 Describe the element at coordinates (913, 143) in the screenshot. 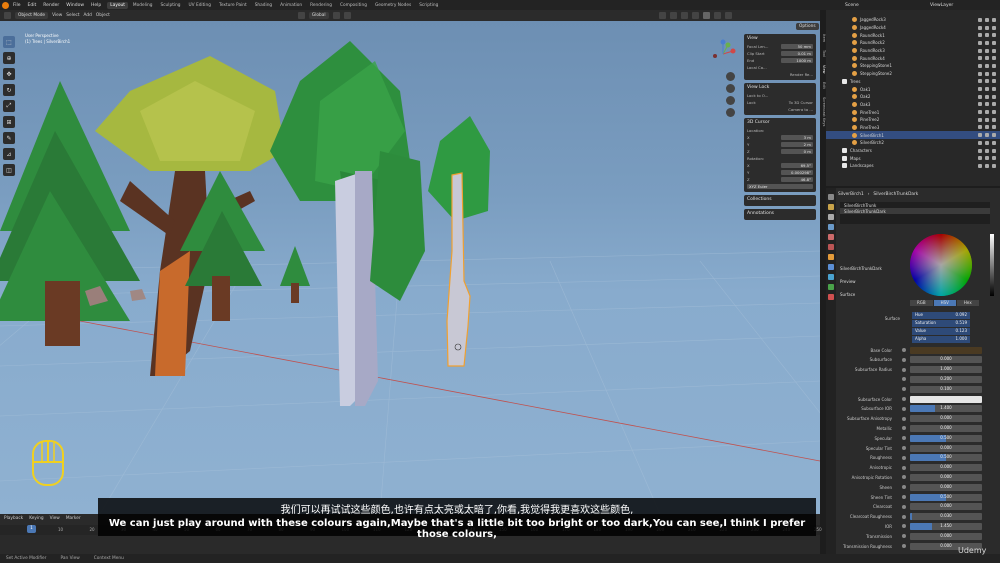

I see `outliner-row: SilverBirch2` at that location.